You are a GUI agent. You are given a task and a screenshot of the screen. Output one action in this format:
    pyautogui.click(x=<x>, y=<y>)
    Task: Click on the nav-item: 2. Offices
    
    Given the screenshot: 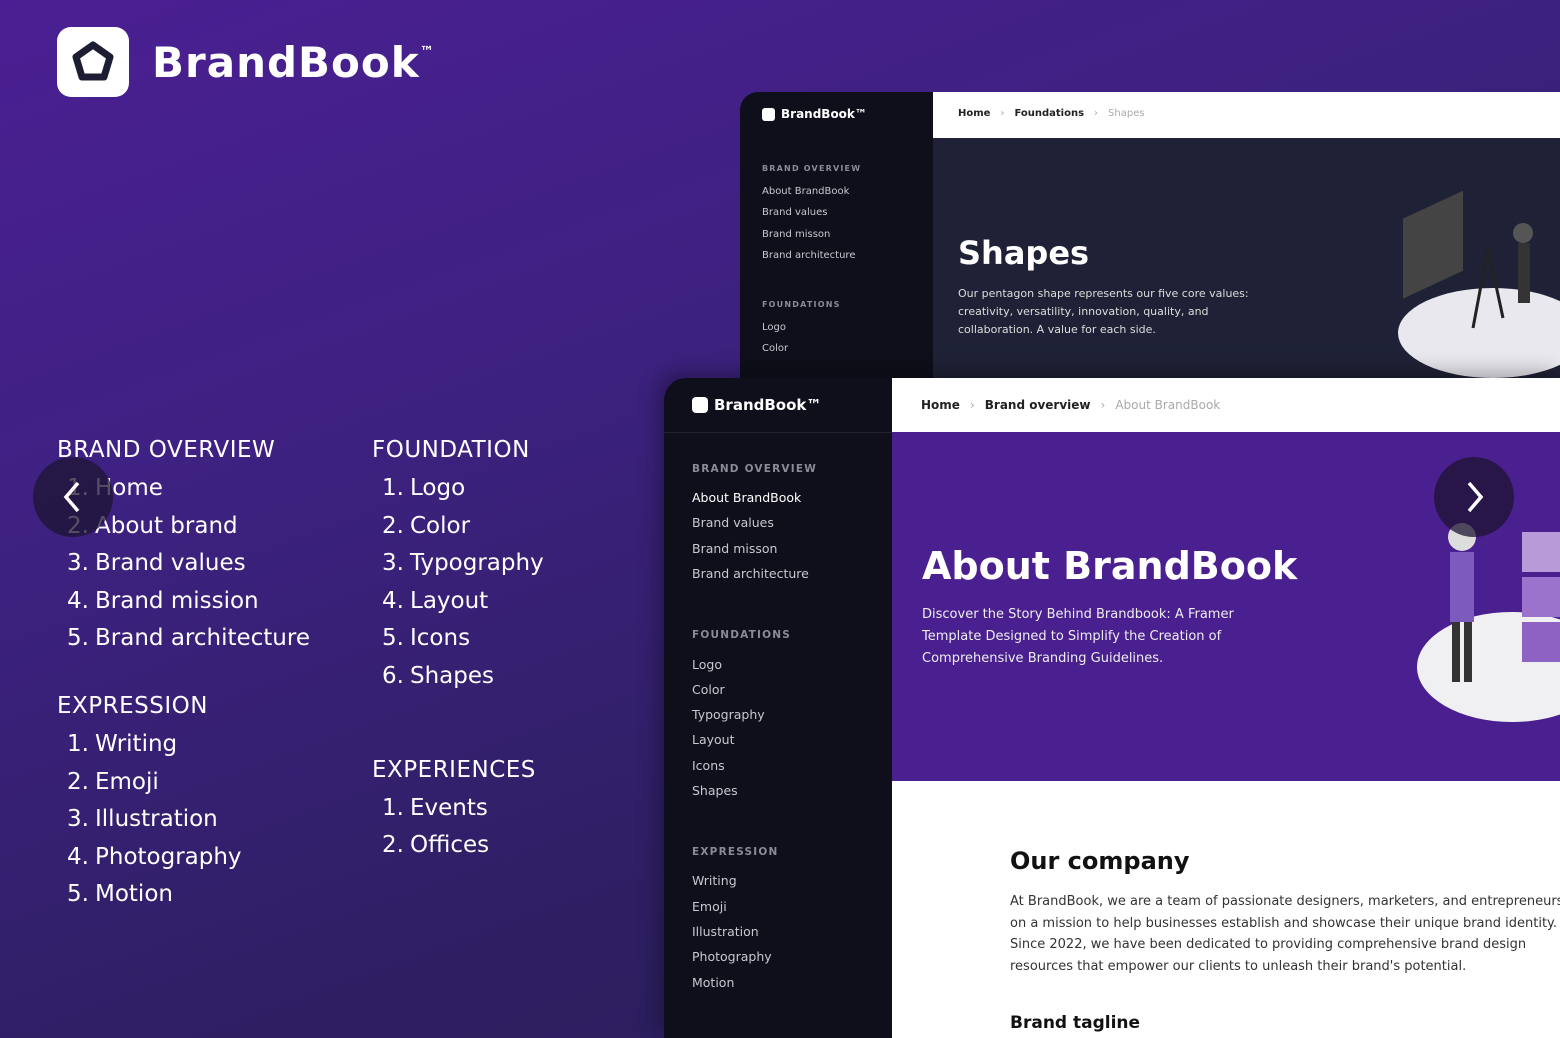 What is the action you would take?
    pyautogui.click(x=502, y=851)
    